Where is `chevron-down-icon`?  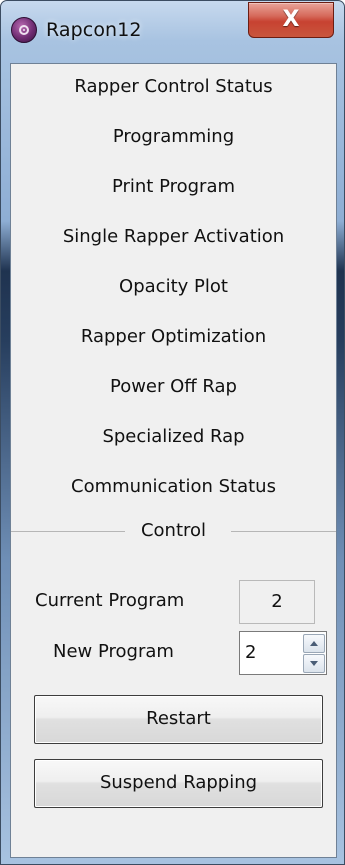
chevron-down-icon is located at coordinates (314, 663).